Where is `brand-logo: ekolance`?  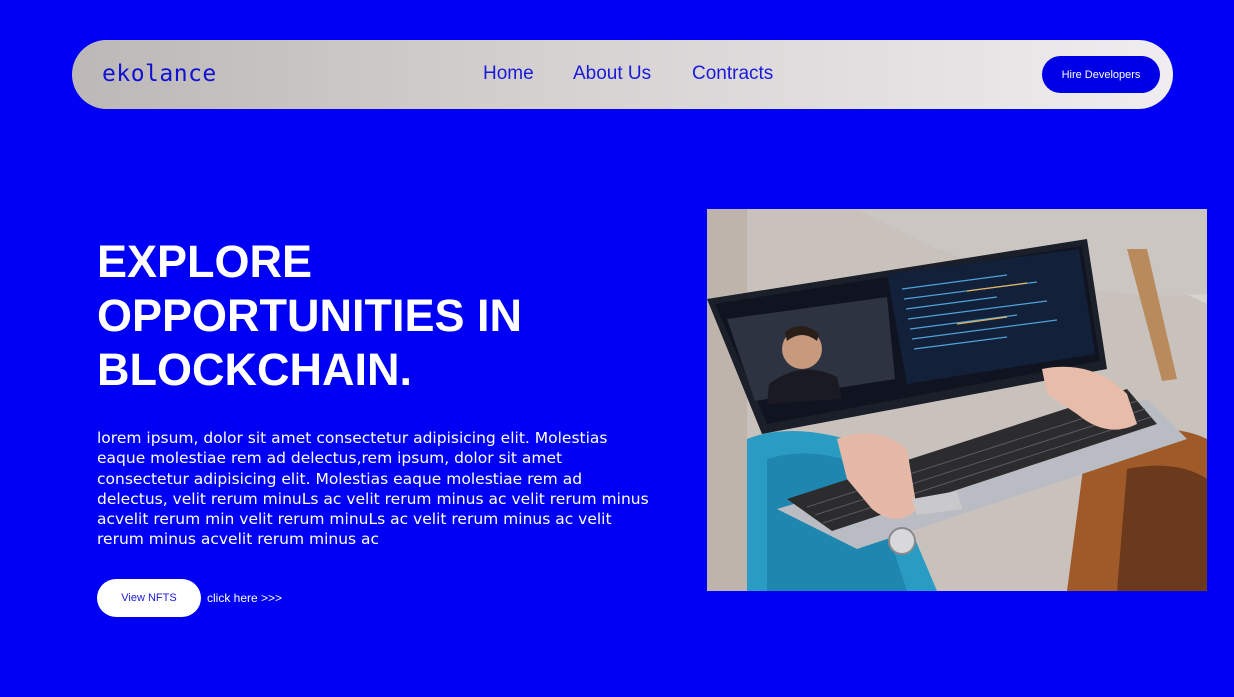 brand-logo: ekolance is located at coordinates (159, 74).